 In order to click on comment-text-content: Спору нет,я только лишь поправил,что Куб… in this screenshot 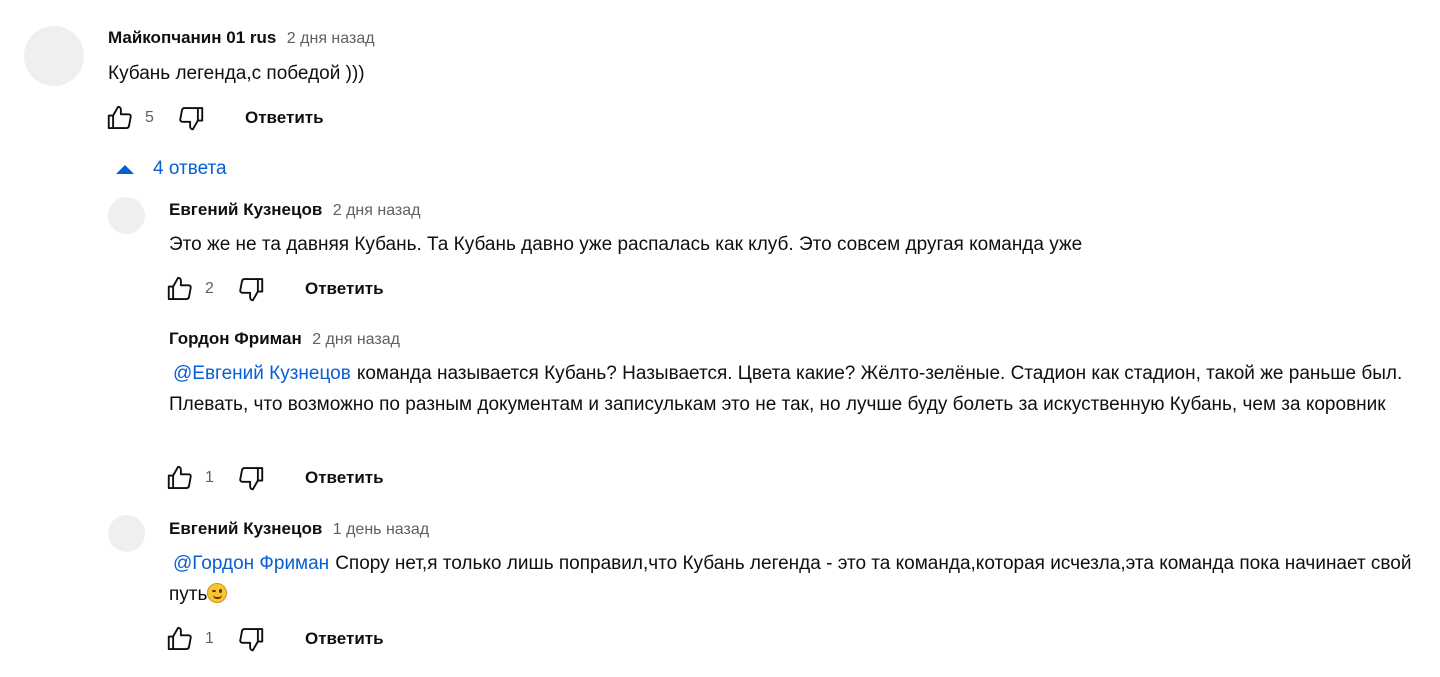, I will do `click(790, 579)`.